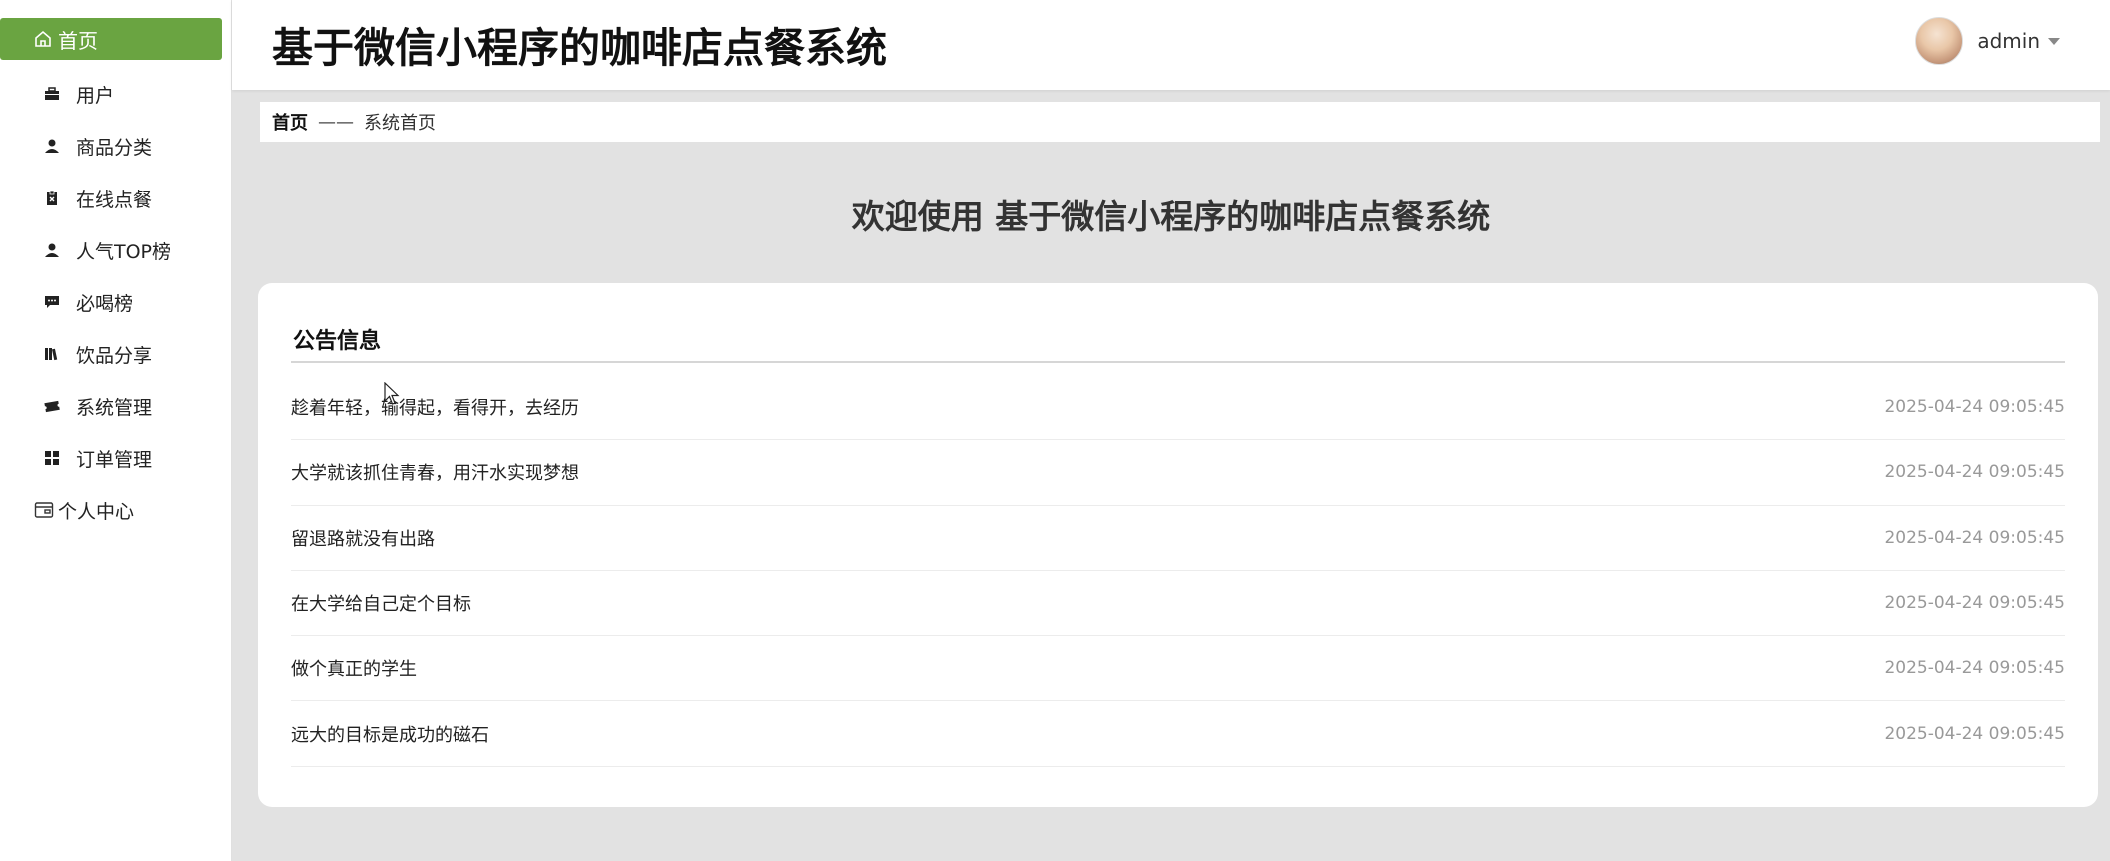  What do you see at coordinates (1178, 669) in the screenshot?
I see `list-item: 做个真正的学生 2025-04-24 09:05:45` at bounding box center [1178, 669].